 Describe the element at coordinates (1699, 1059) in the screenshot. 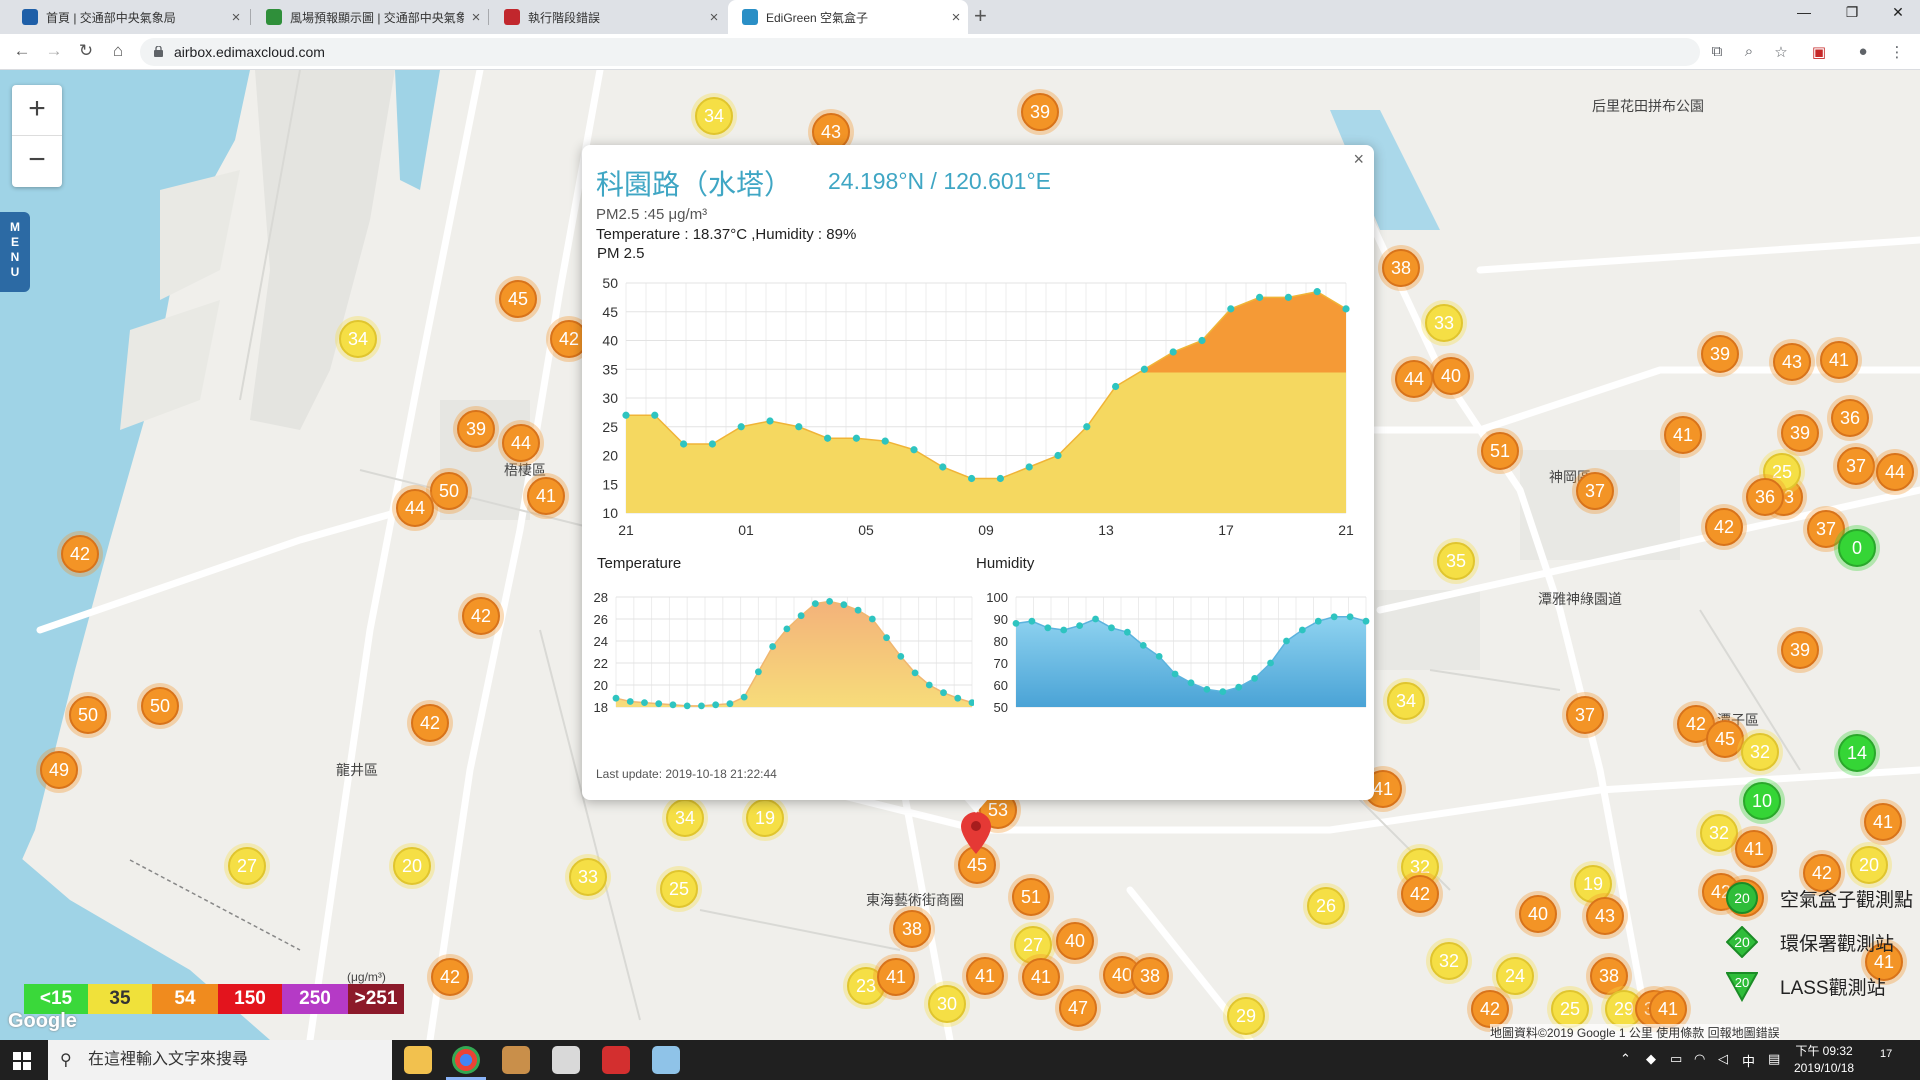

I see `wifi-icon: ◠` at that location.